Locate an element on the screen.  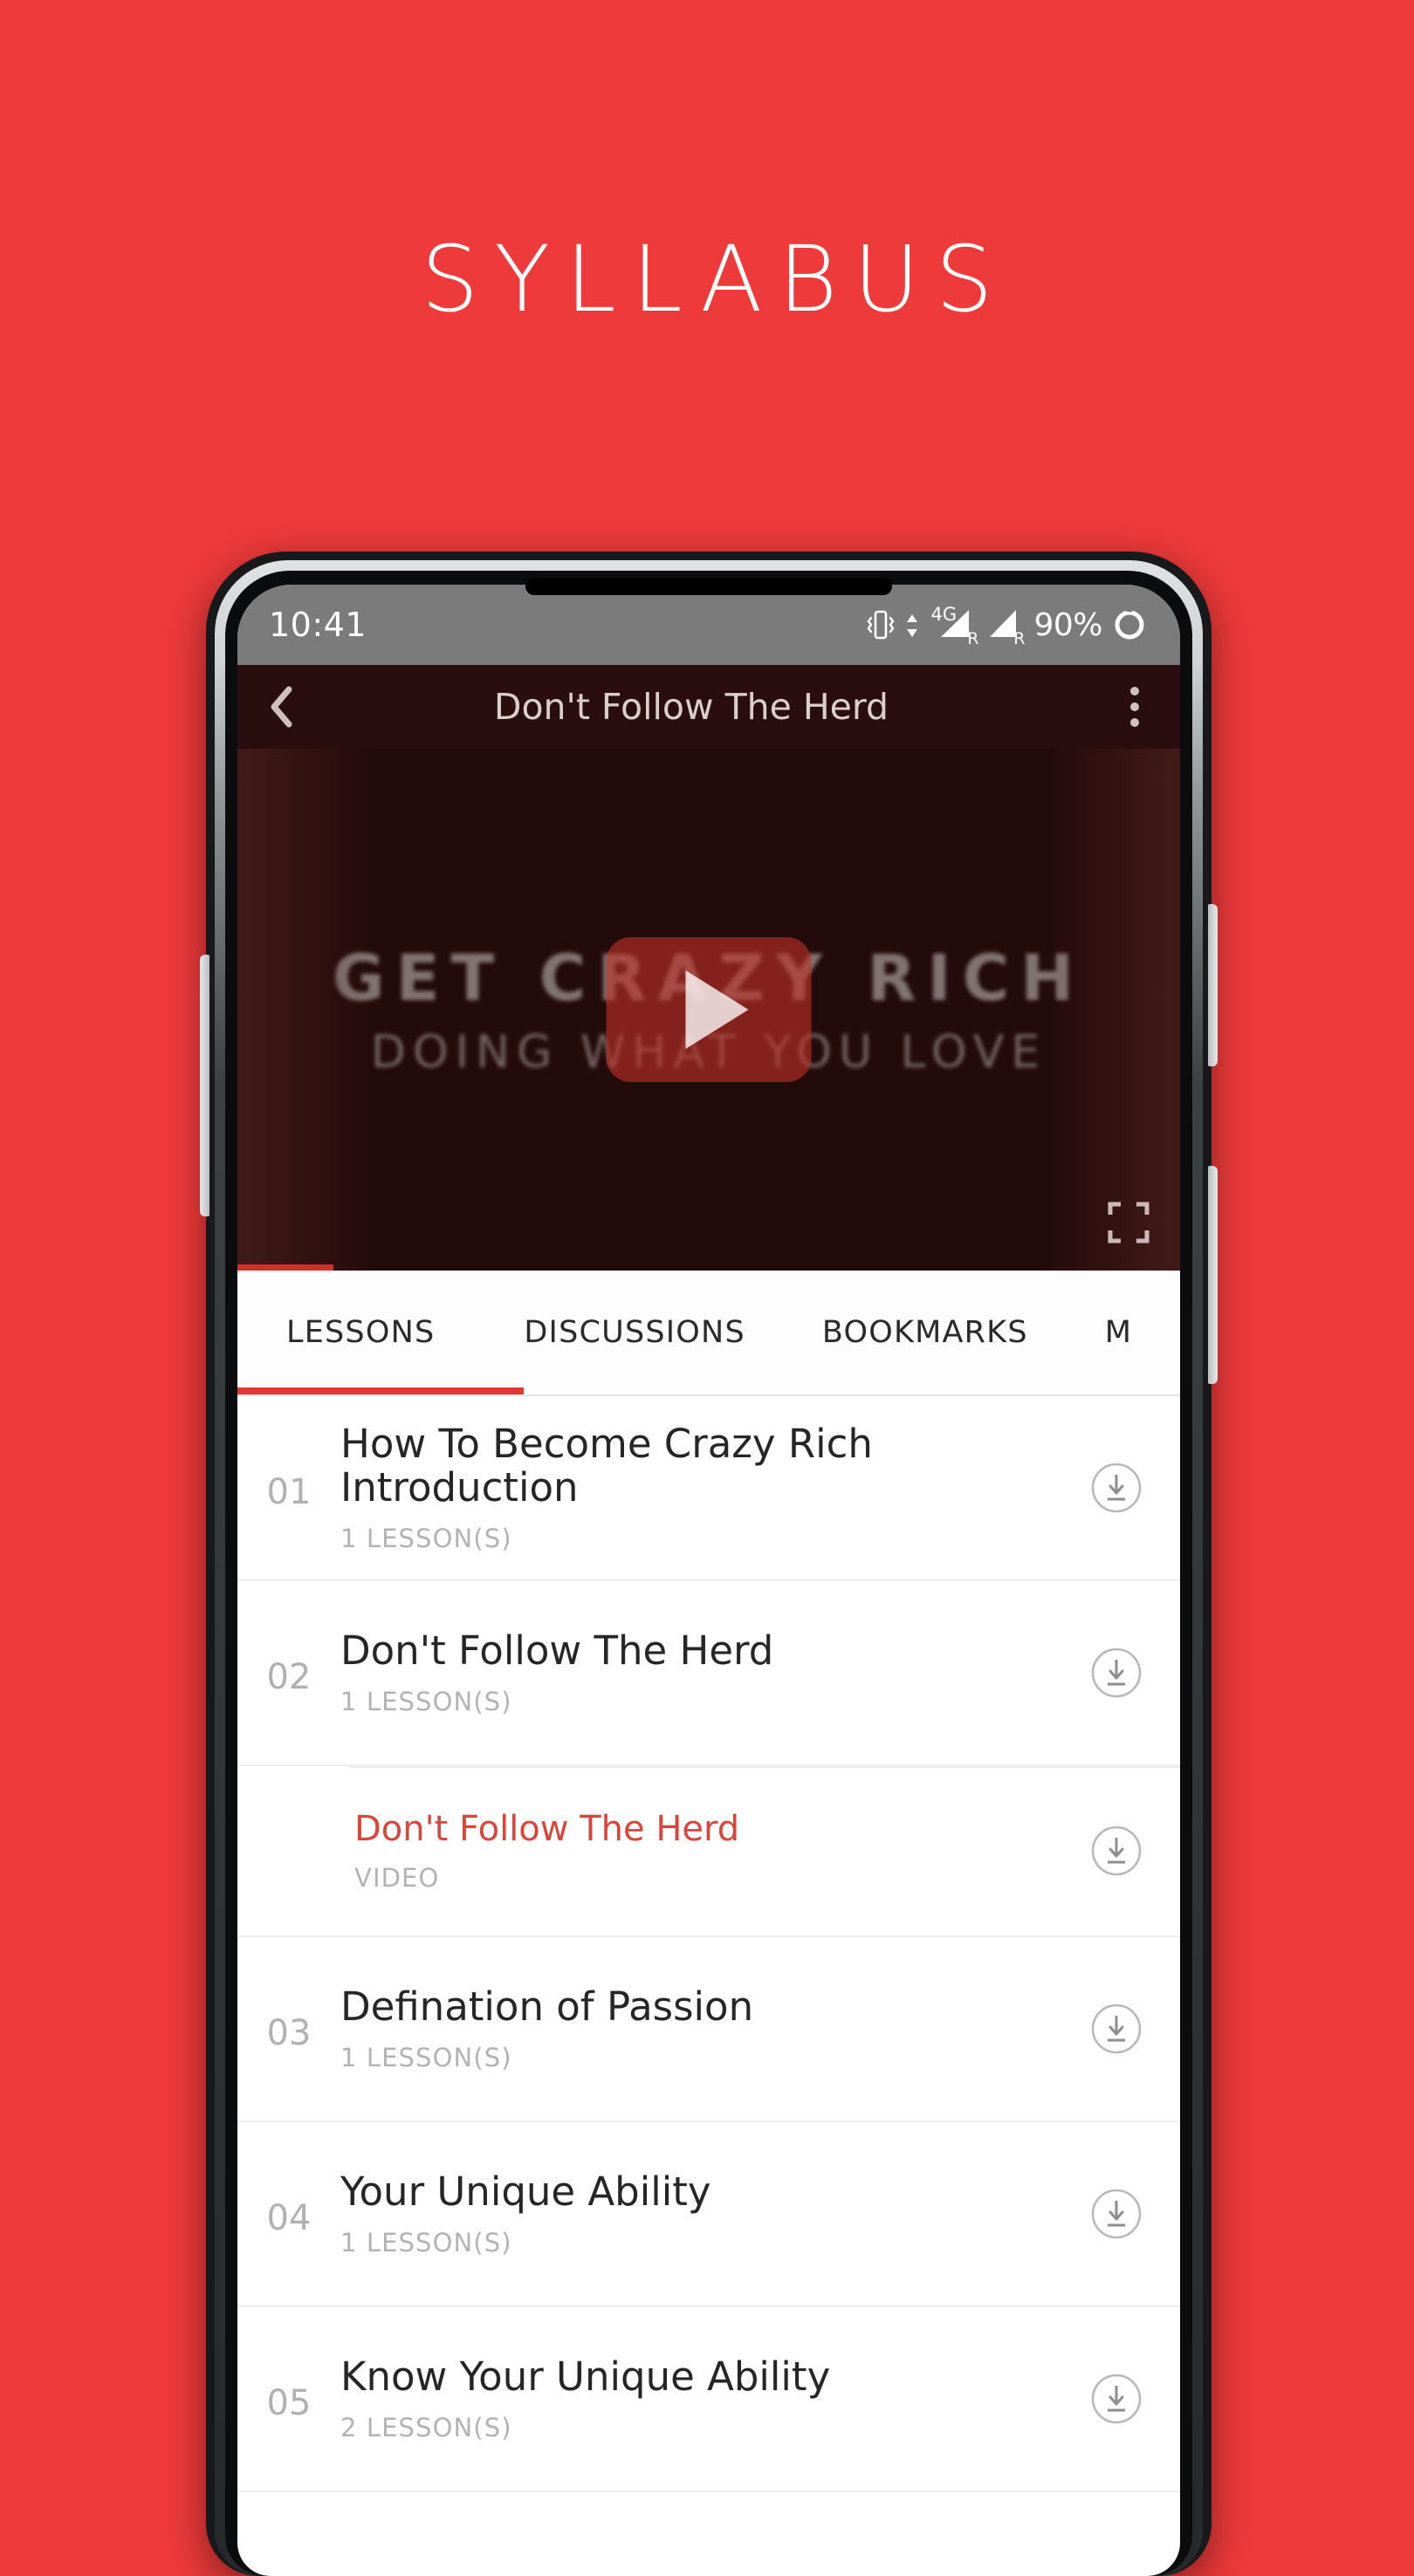
status-bar: 10:41 4G R R 90% is located at coordinates (708, 625).